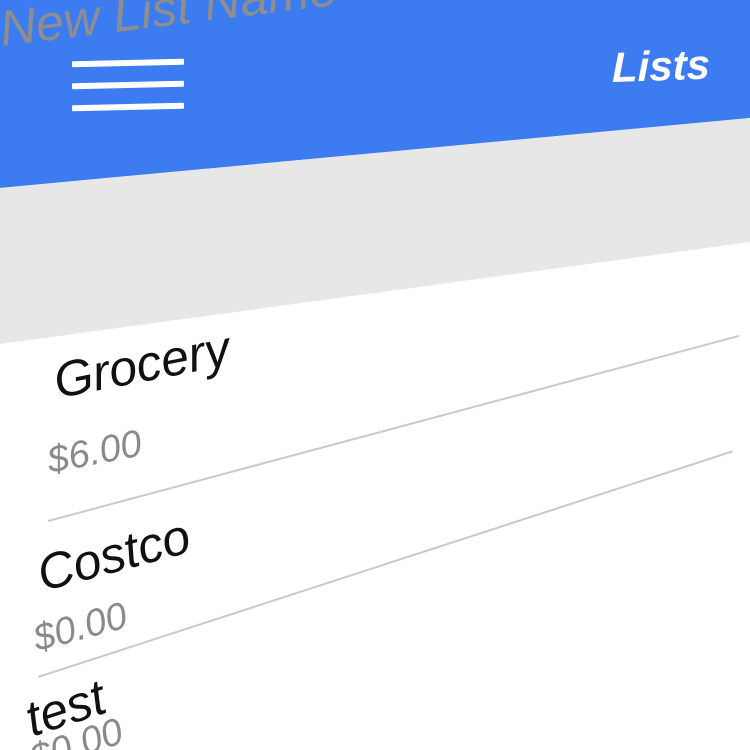 This screenshot has height=750, width=750. What do you see at coordinates (661, 65) in the screenshot?
I see `page-title: Lists` at bounding box center [661, 65].